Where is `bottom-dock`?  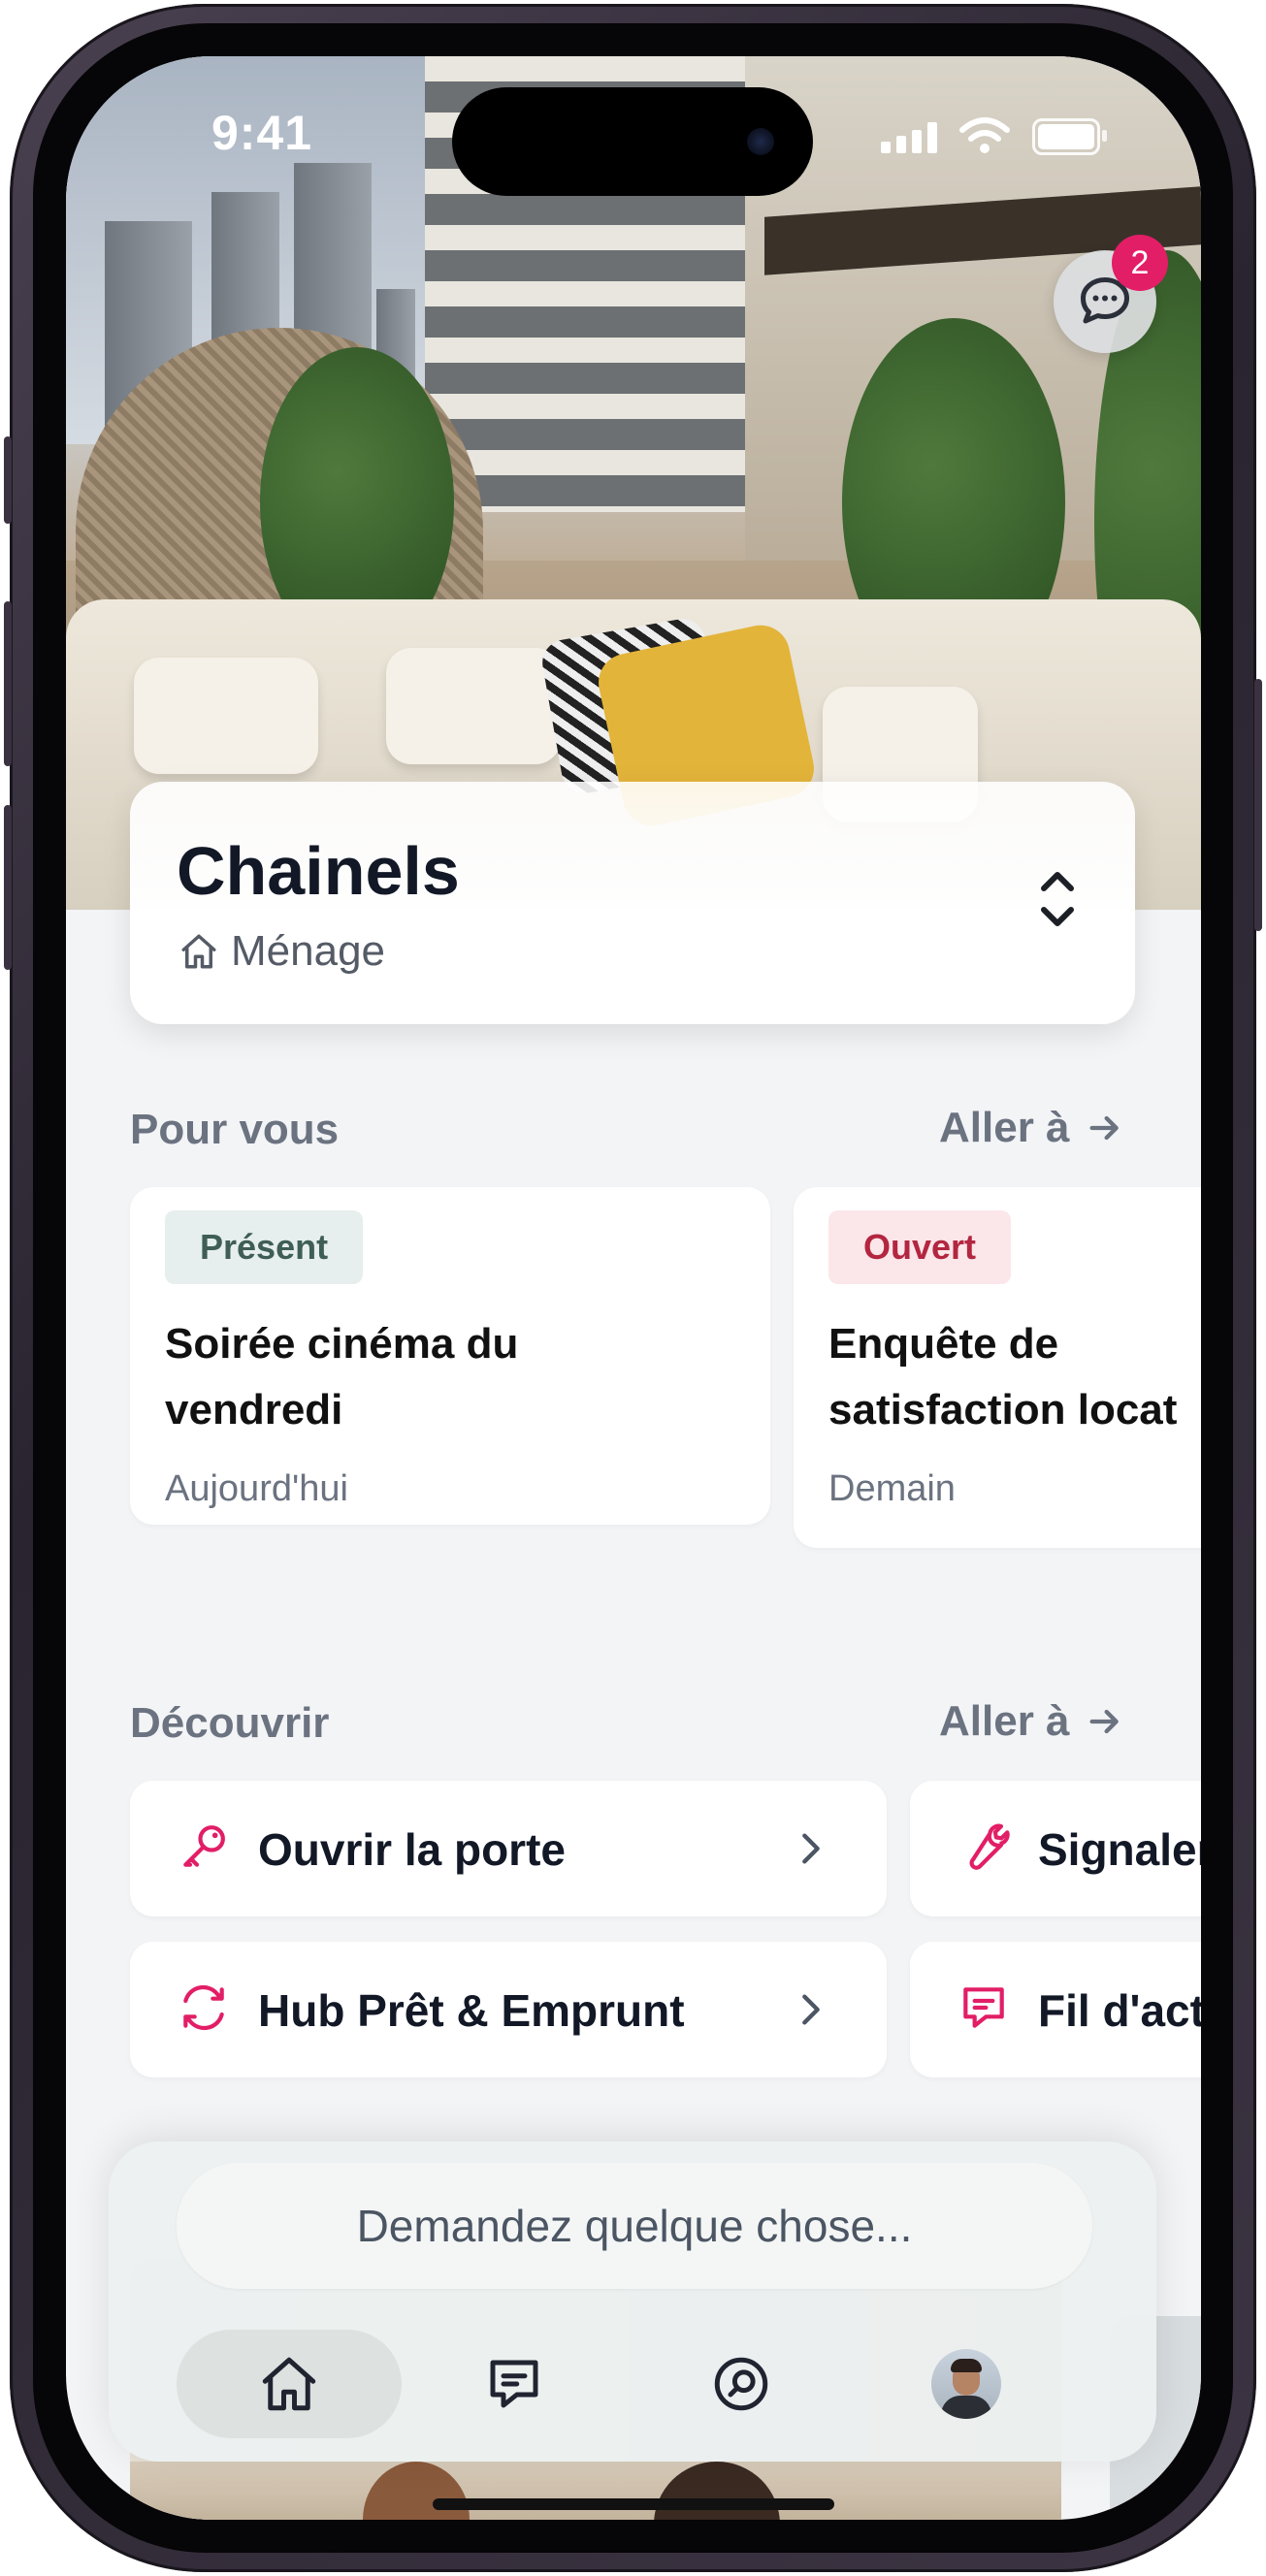 bottom-dock is located at coordinates (632, 2301).